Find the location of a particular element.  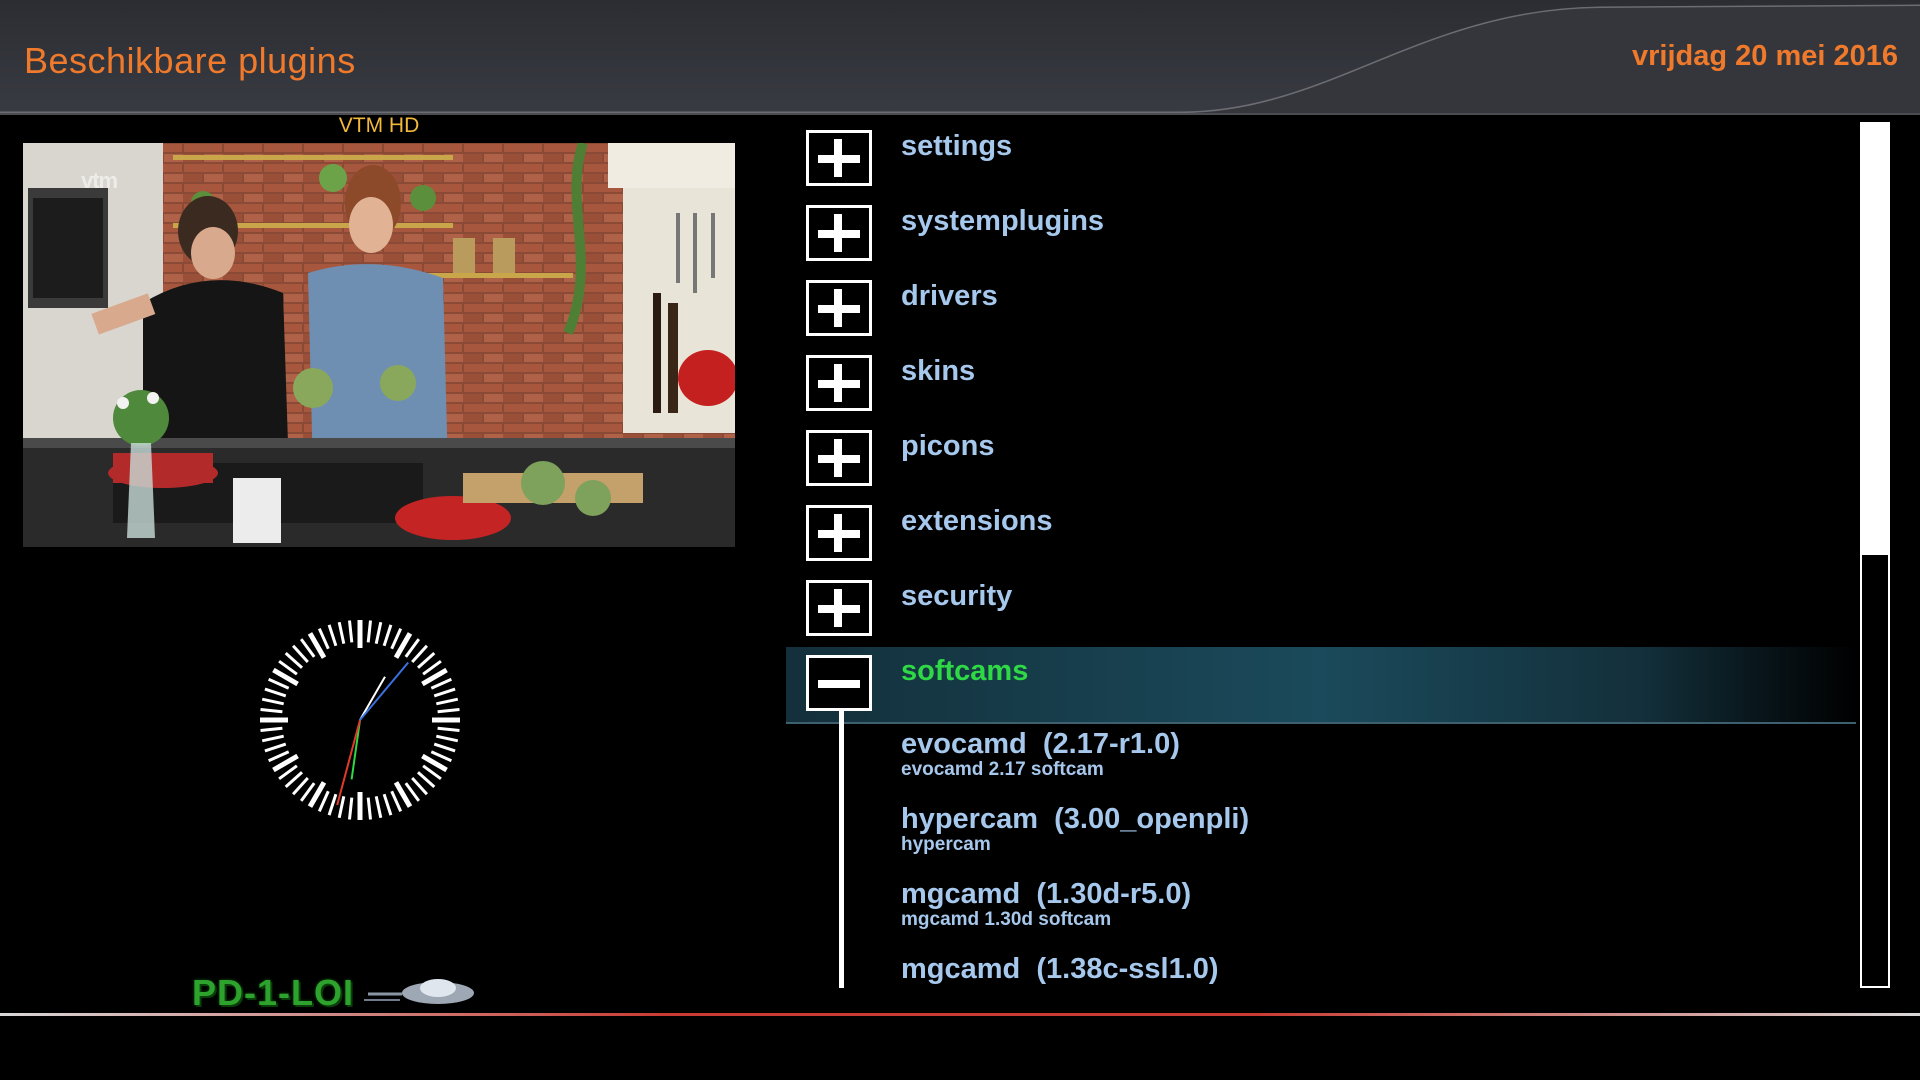

header-bar: Beschikbare plugins vrijdag 20 mei 2016 is located at coordinates (960, 57).